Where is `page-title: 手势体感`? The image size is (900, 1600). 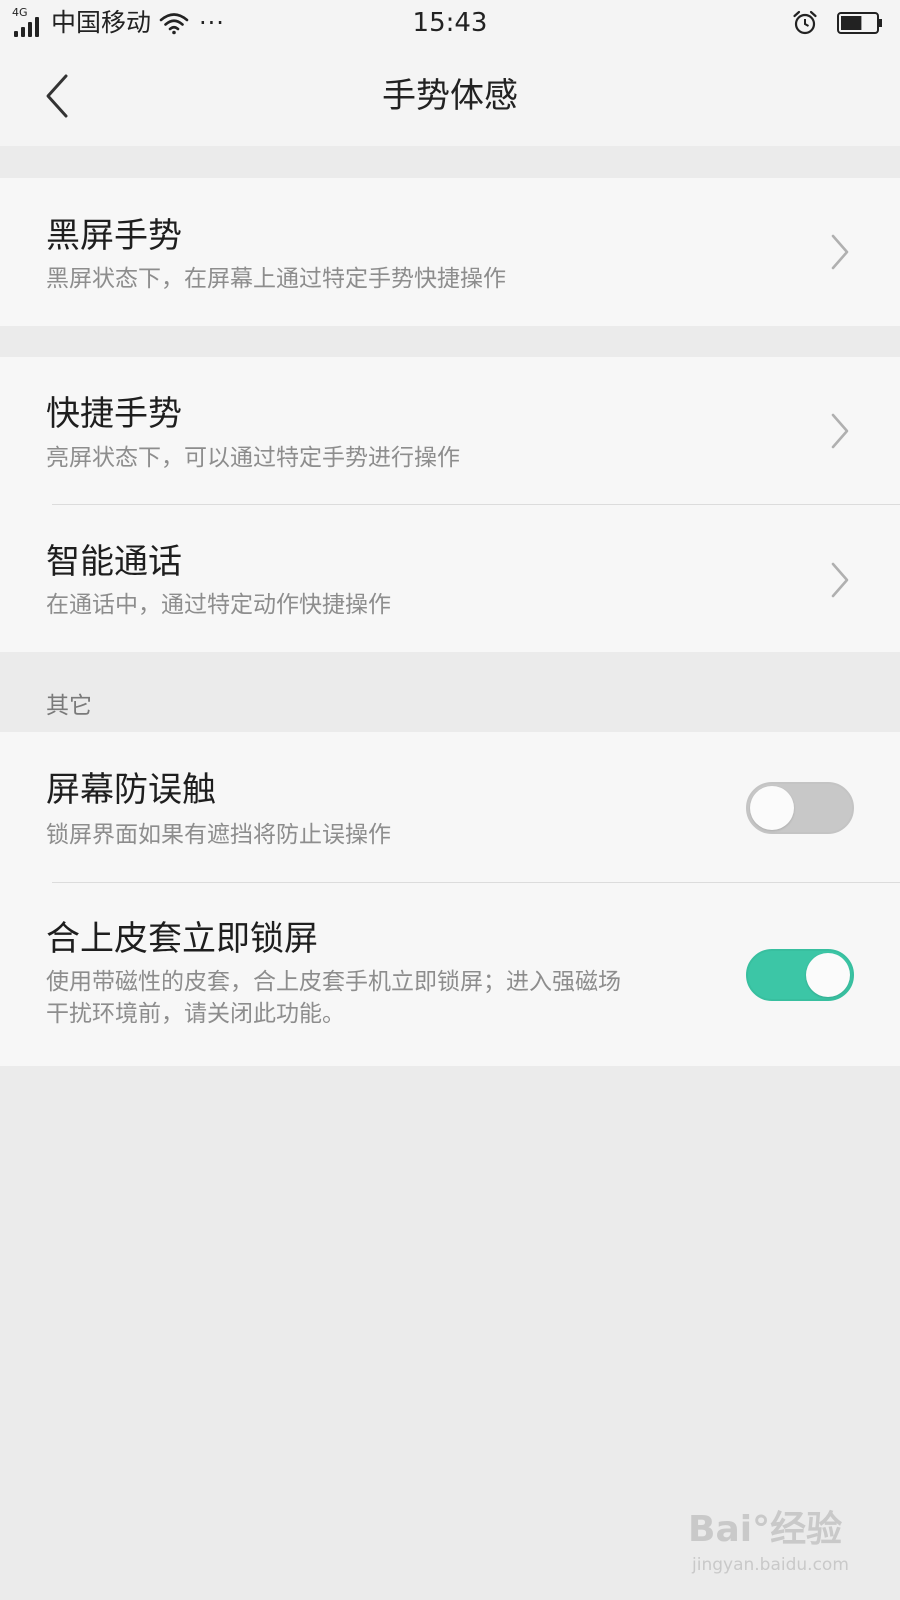
page-title: 手势体感 is located at coordinates (450, 96).